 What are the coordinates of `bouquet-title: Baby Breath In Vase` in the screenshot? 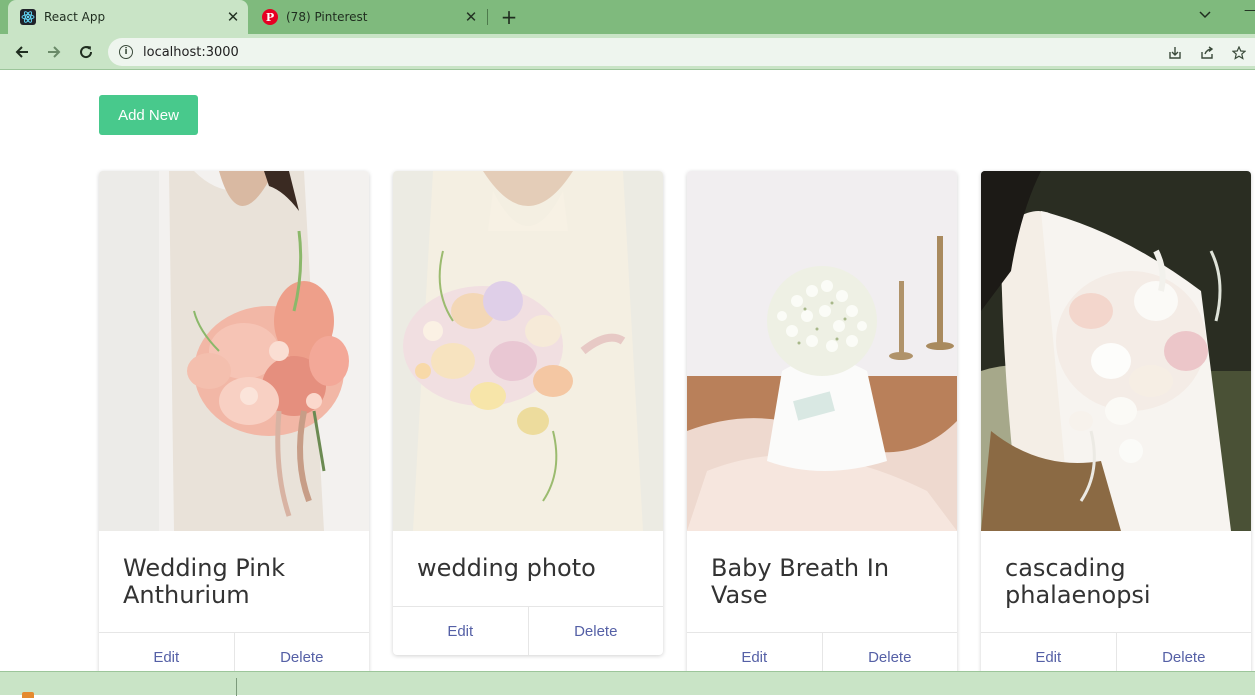 It's located at (800, 581).